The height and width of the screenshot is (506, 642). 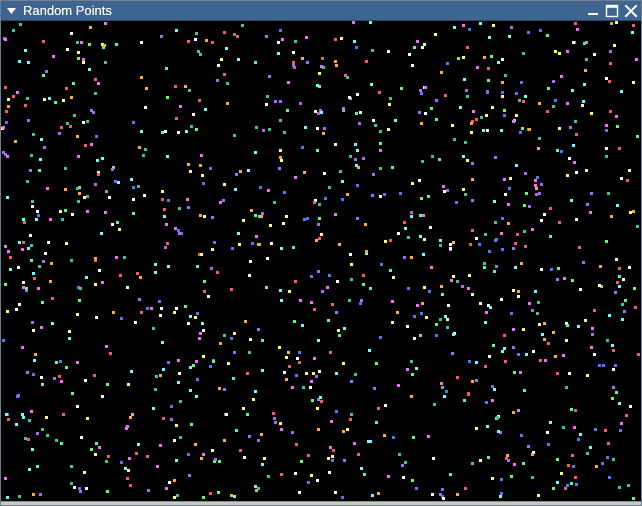 What do you see at coordinates (593, 11) in the screenshot?
I see `minimize-icon` at bounding box center [593, 11].